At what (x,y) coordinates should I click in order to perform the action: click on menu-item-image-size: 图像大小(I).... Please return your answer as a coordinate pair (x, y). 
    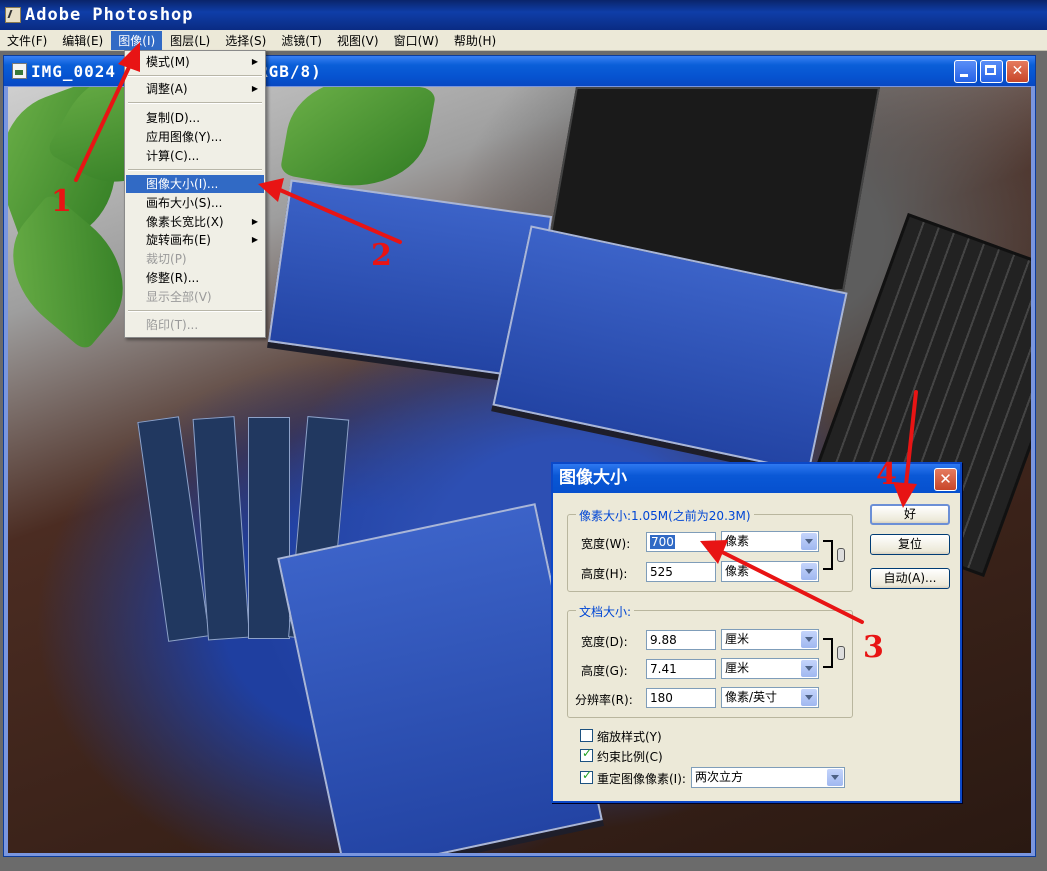
    Looking at the image, I should click on (195, 184).